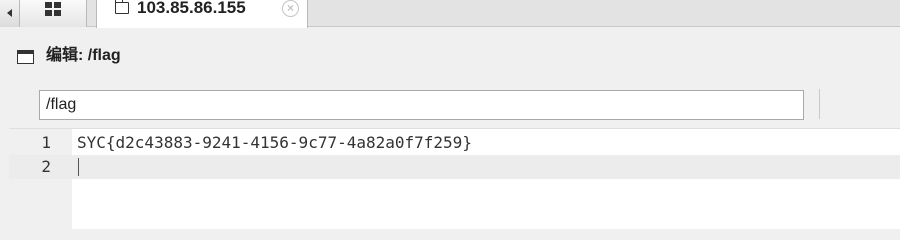 The image size is (900, 240). I want to click on tab-overview-button, so click(53, 13).